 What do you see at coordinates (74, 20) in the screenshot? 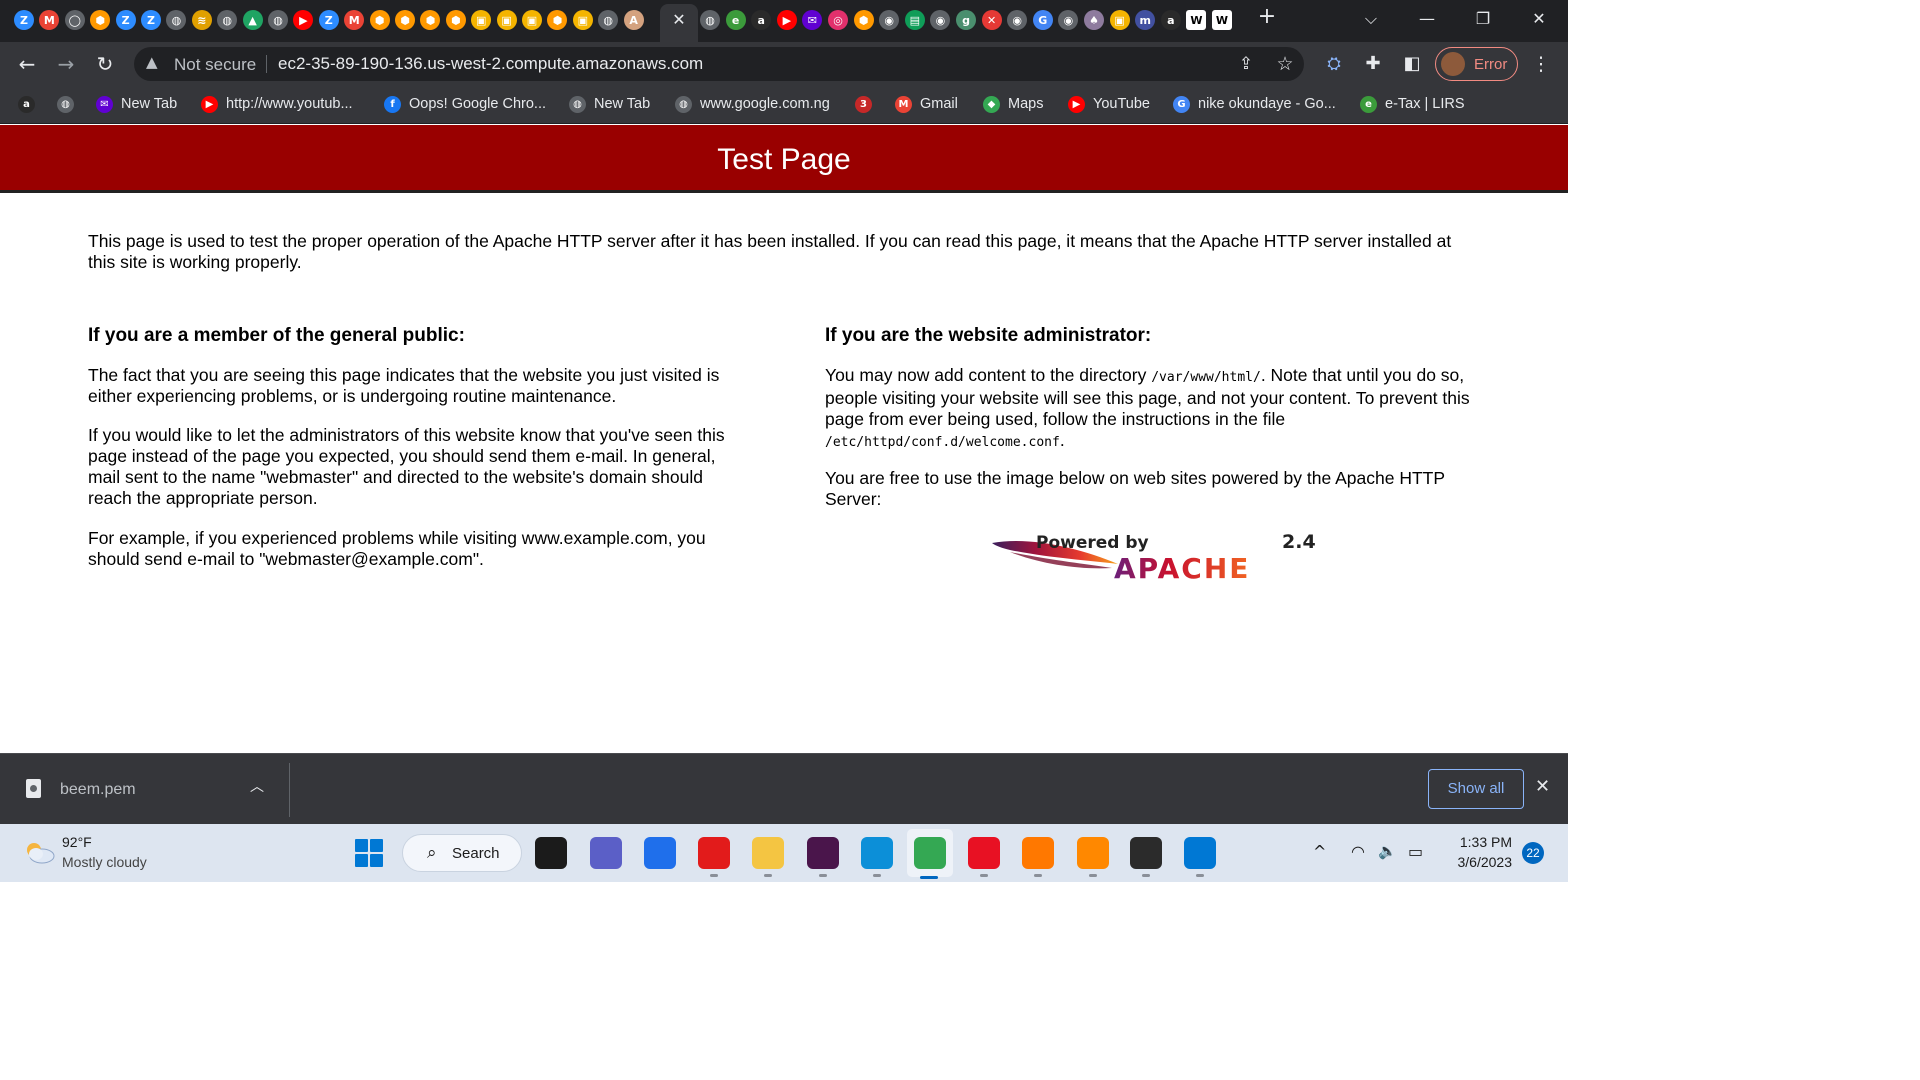
I see `github-icon: ◯` at bounding box center [74, 20].